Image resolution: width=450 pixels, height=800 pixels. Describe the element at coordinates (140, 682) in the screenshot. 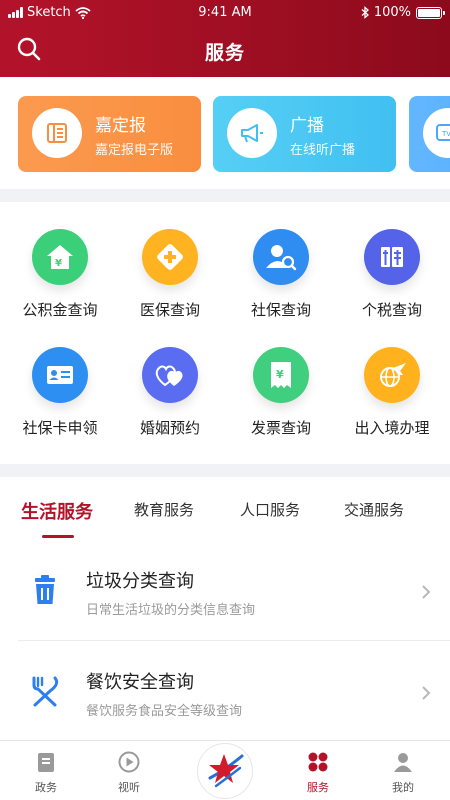

I see `list-item-title: 餐饮安全查询` at that location.